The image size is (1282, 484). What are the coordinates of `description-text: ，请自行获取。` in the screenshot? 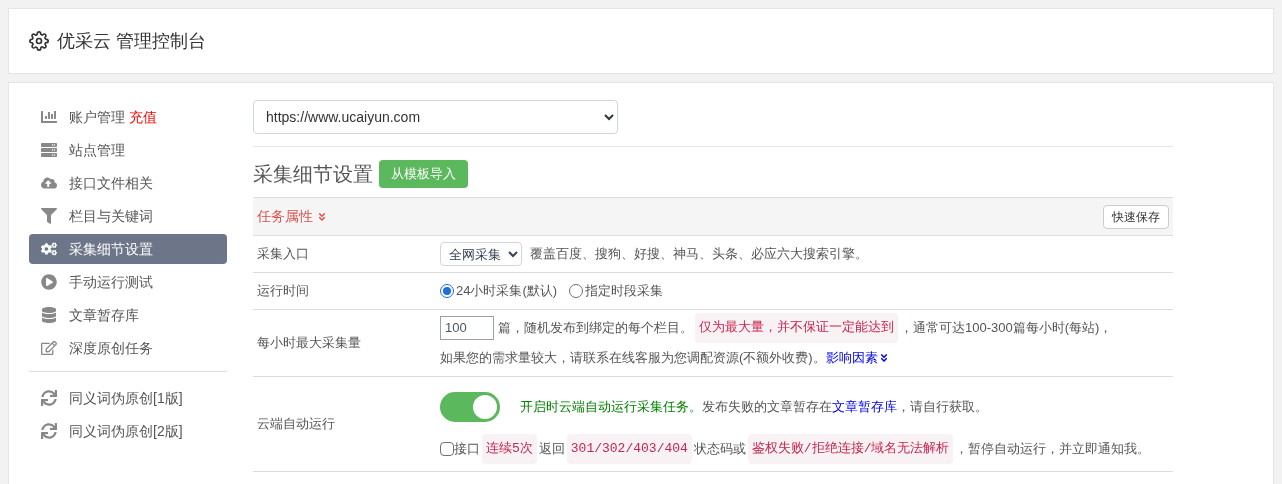 It's located at (942, 407).